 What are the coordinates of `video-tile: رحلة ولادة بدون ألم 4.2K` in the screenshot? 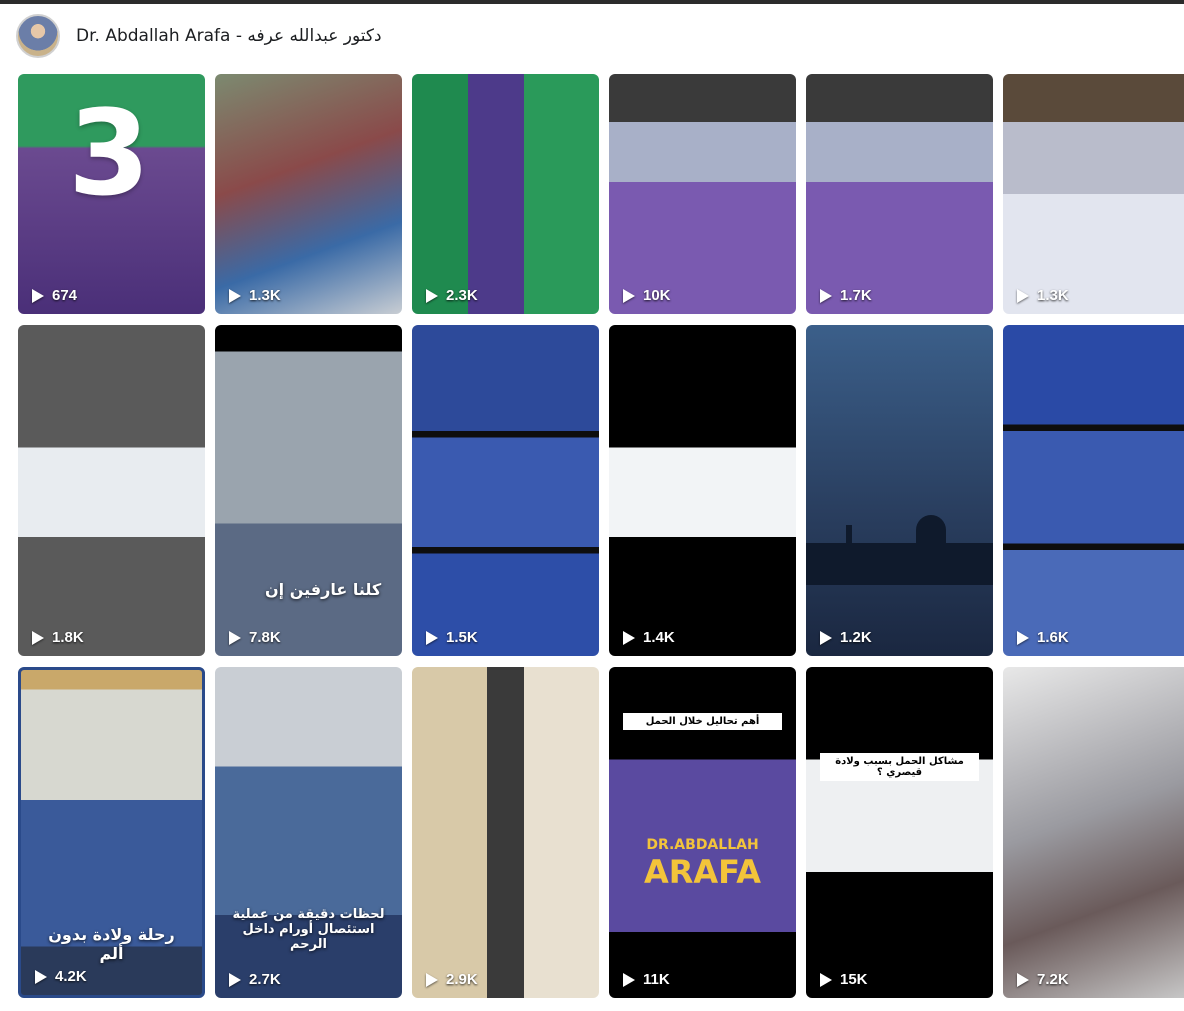 It's located at (111, 832).